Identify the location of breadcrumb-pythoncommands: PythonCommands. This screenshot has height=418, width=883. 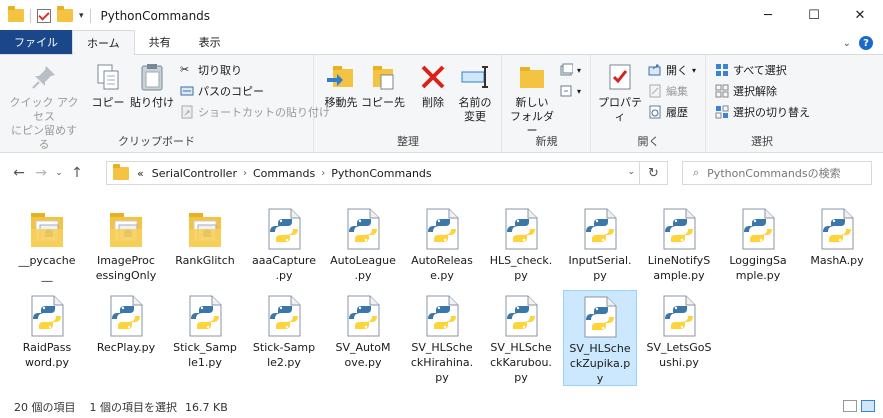
(381, 173).